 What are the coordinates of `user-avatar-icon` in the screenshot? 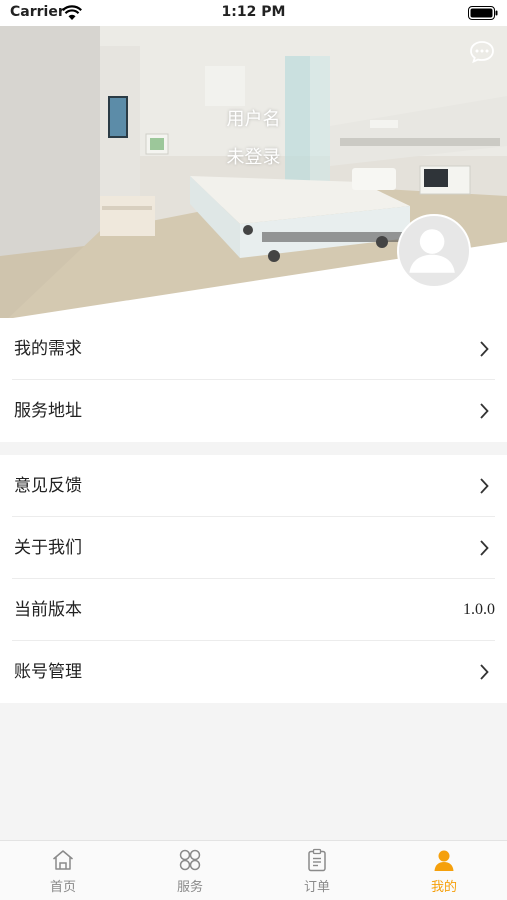 It's located at (432, 251).